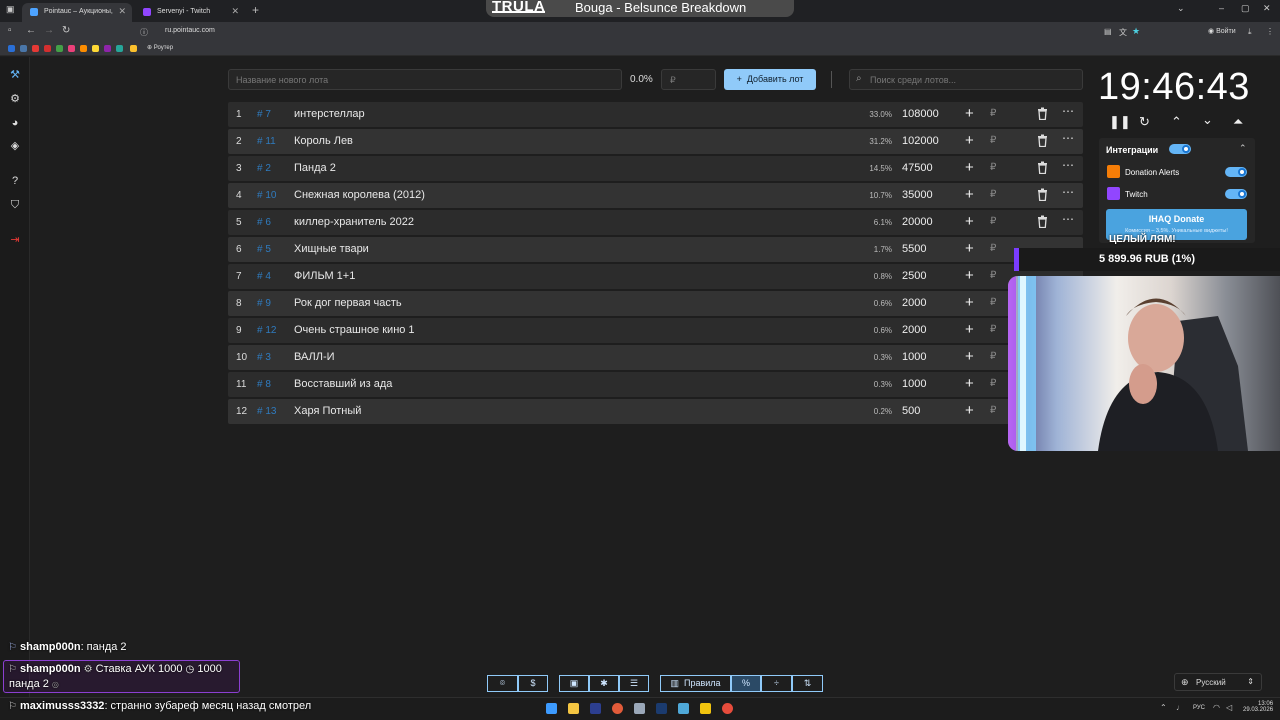  What do you see at coordinates (1218, 682) in the screenshot?
I see `language-select: ⊕ Русский ⇕` at bounding box center [1218, 682].